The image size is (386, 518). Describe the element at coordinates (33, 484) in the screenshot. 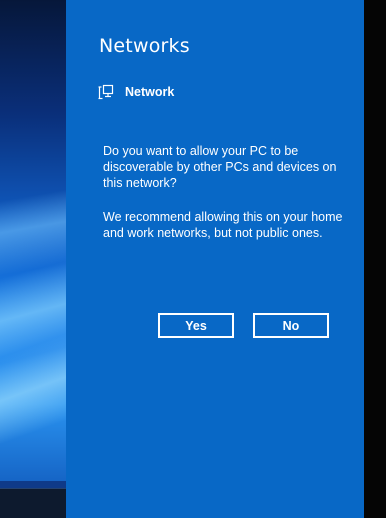

I see `taskbar-edge` at that location.